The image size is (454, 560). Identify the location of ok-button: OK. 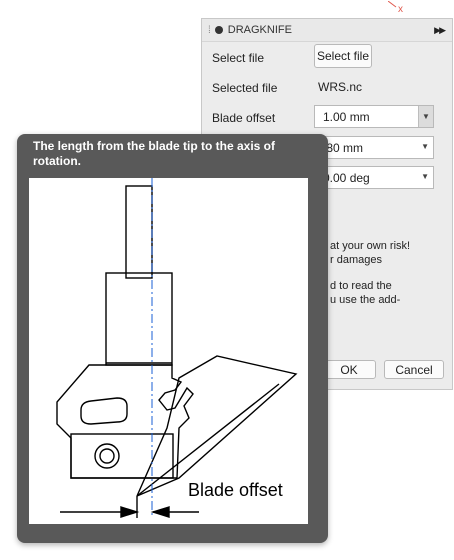
(349, 369).